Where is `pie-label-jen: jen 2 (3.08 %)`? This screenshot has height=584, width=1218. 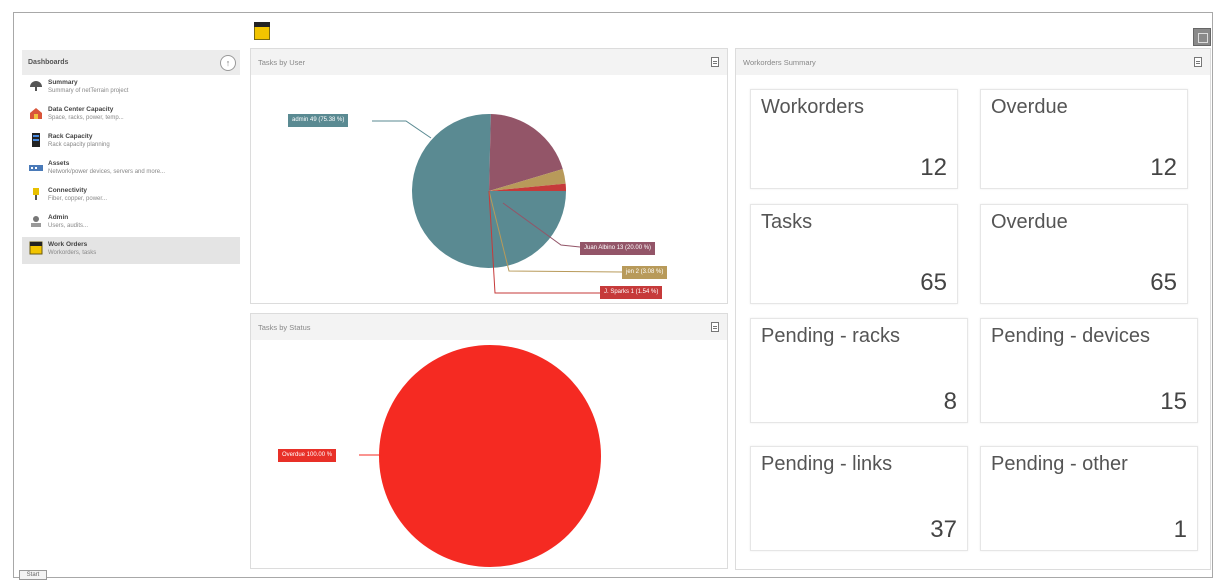
pie-label-jen: jen 2 (3.08 %) is located at coordinates (645, 272).